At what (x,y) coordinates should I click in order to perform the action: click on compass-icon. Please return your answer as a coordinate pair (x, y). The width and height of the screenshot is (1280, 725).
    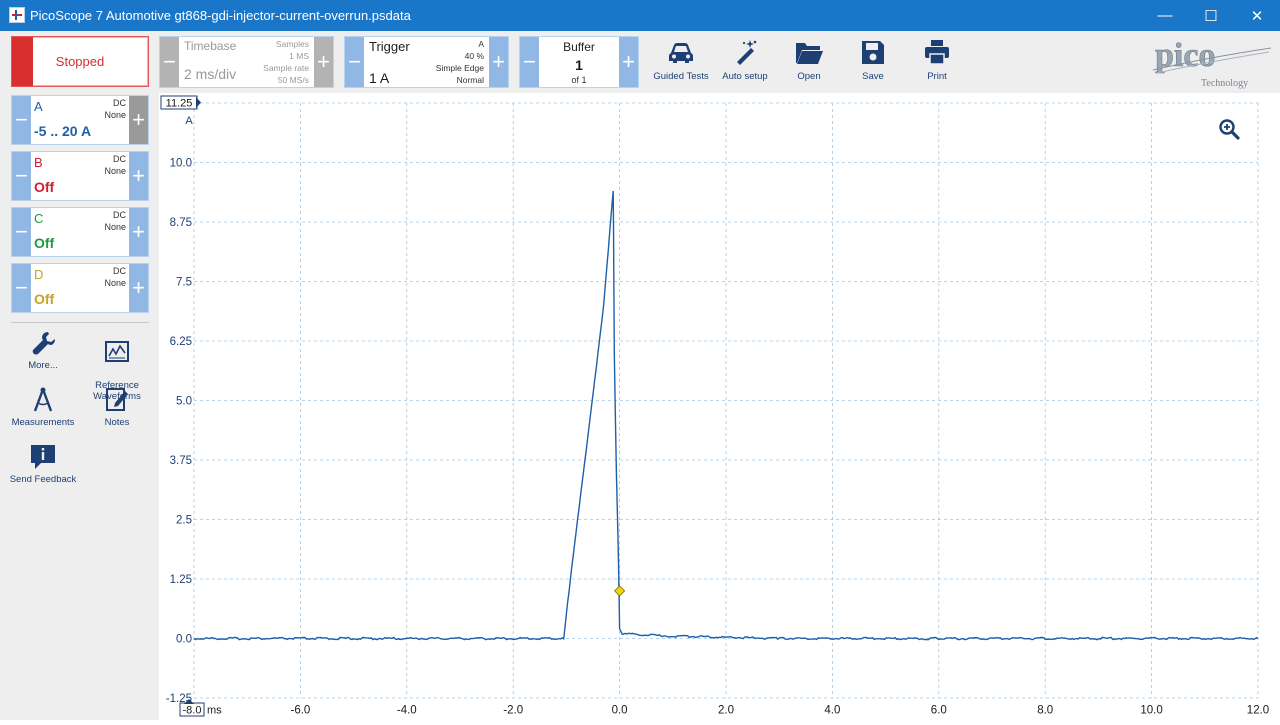
    Looking at the image, I should click on (43, 399).